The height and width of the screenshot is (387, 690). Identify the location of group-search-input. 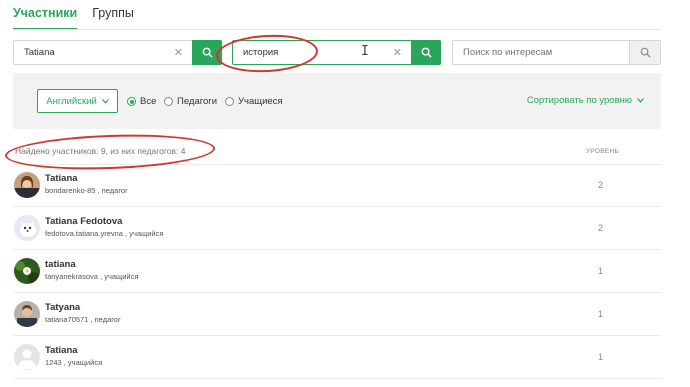
(336, 52).